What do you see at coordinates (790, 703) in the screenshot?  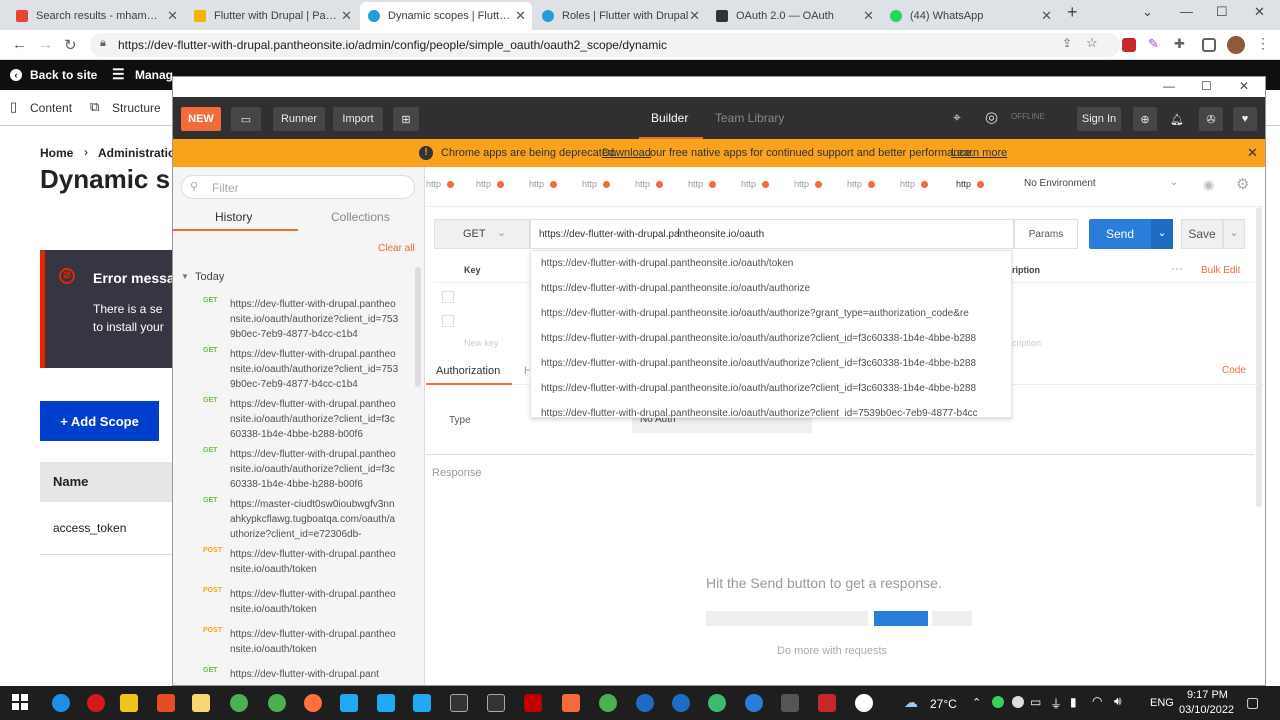 I see `calculator-icon` at bounding box center [790, 703].